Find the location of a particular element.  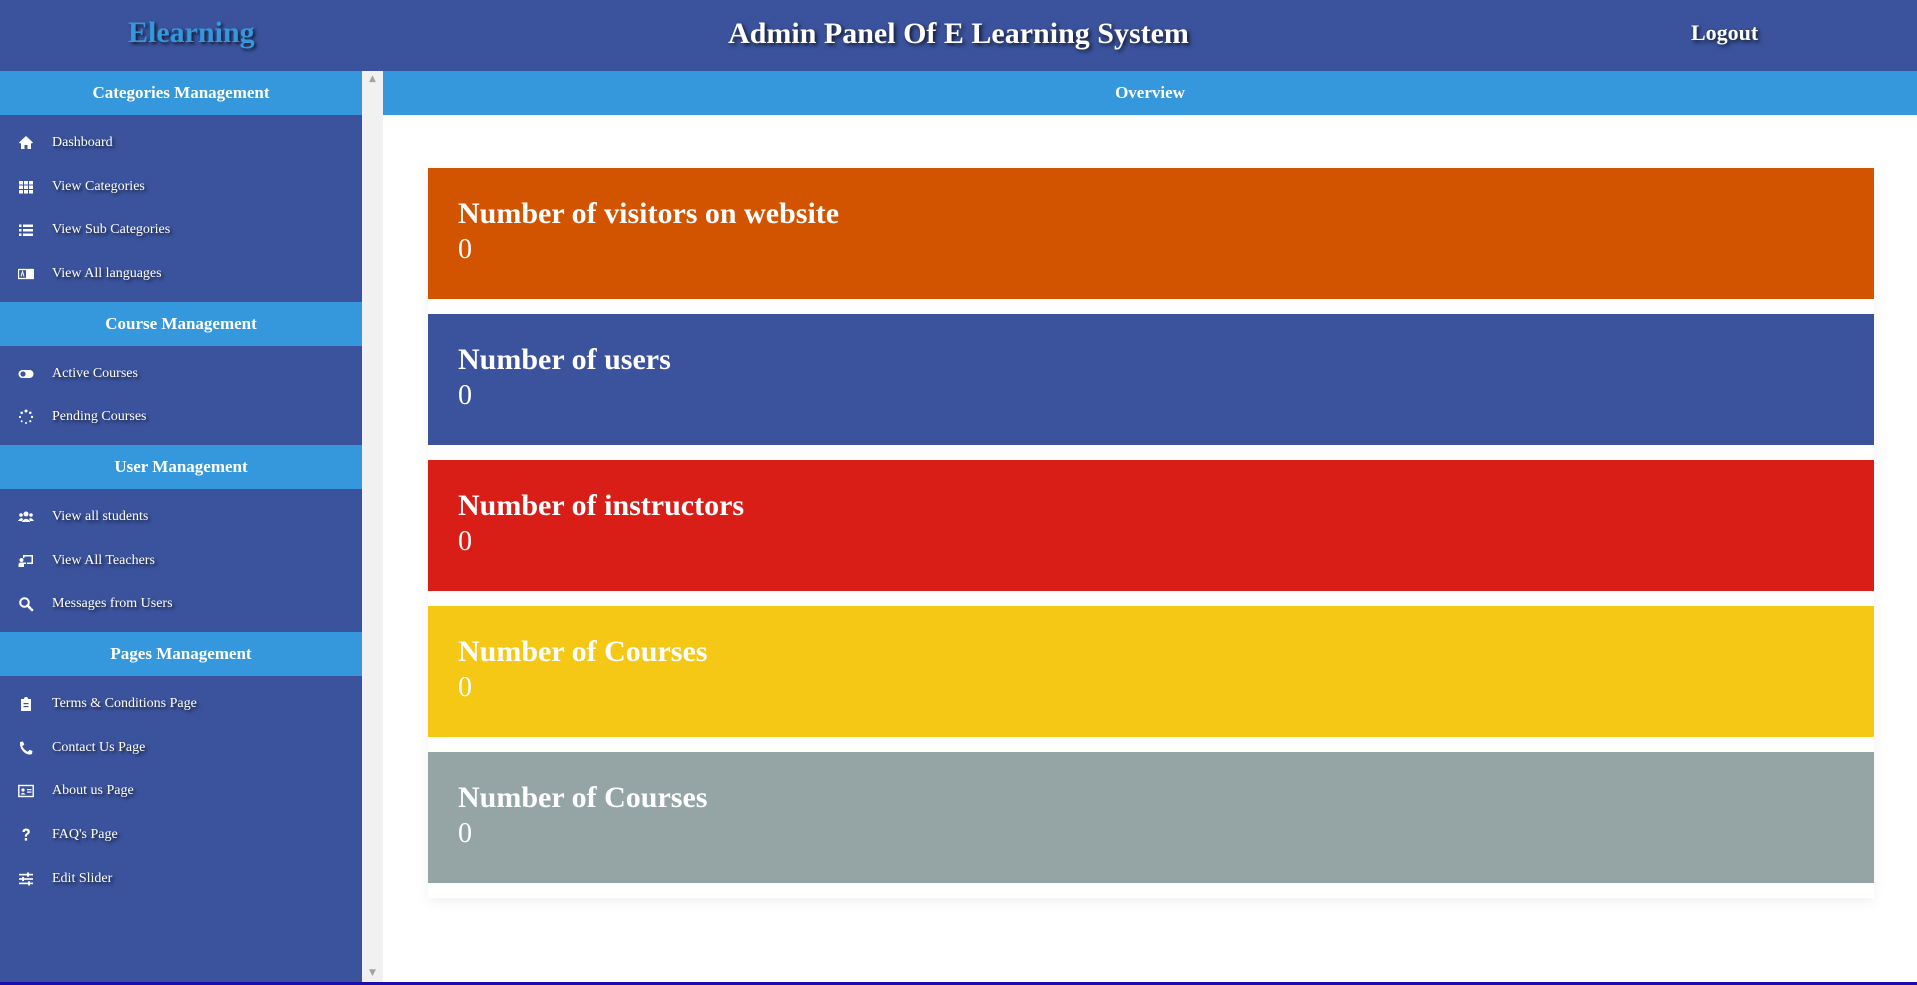

nav-list-courses: Active Courses Pending Courses is located at coordinates (181, 395).